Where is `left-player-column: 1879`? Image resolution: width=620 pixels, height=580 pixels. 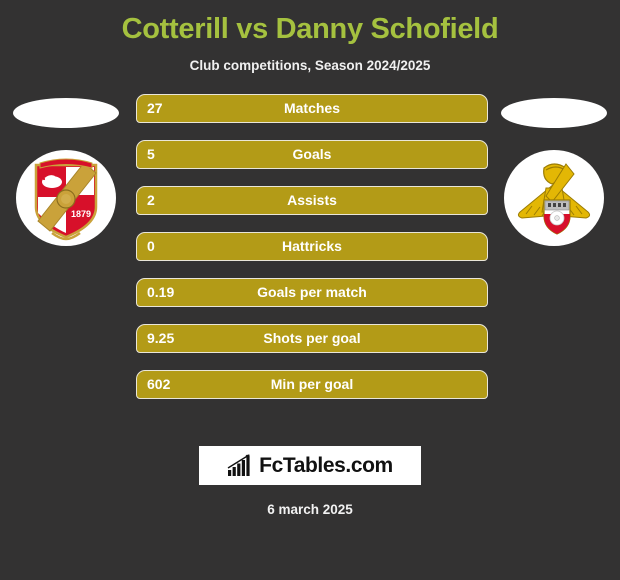 left-player-column: 1879 is located at coordinates (66, 219).